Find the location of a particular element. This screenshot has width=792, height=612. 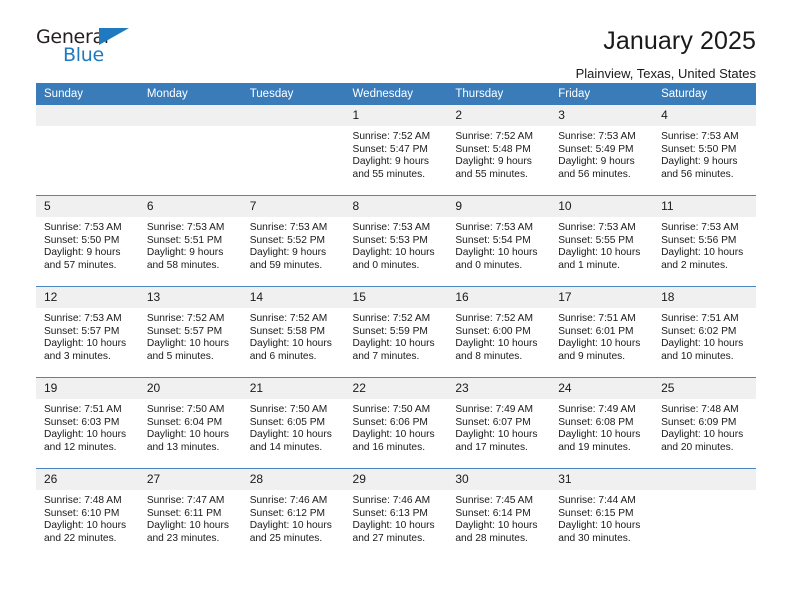

day-number: 19 is located at coordinates (87, 388).